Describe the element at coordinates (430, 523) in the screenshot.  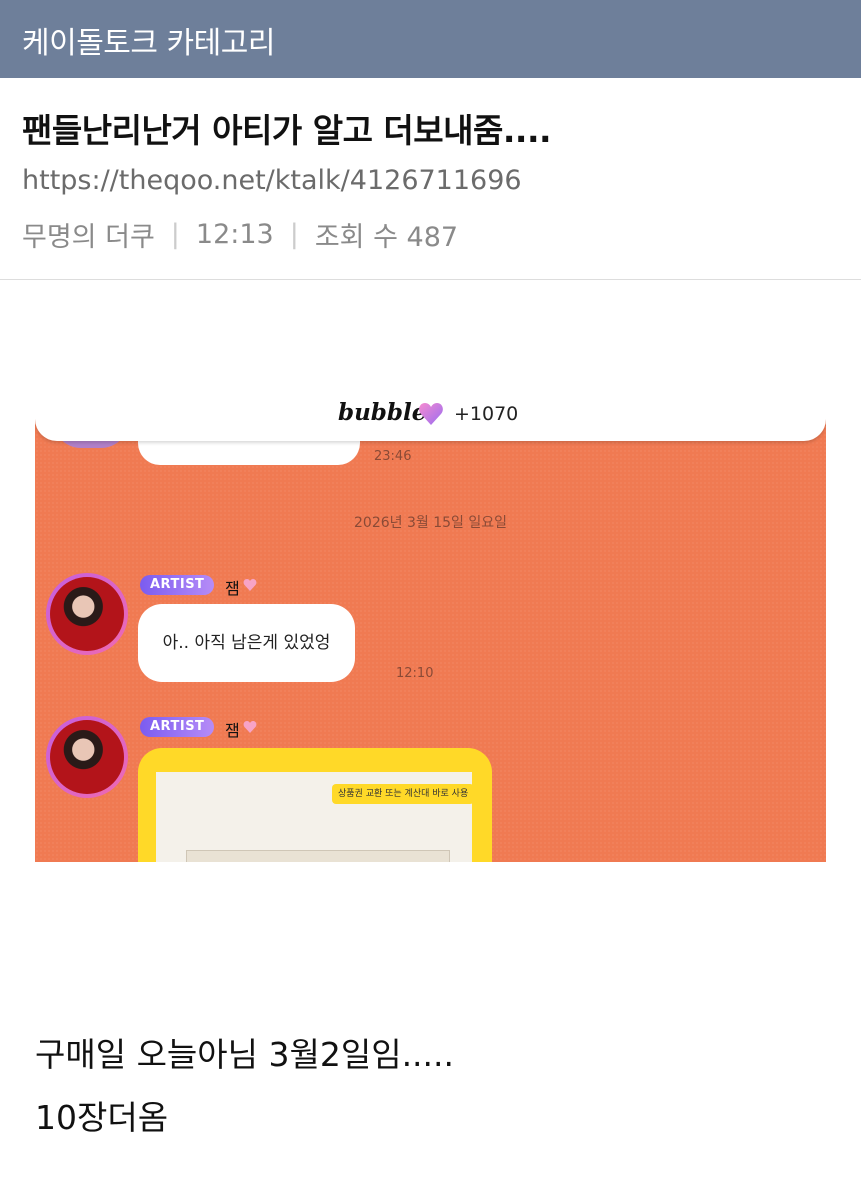
I see `date-divider: 2026년 3월 15일 일요일` at that location.